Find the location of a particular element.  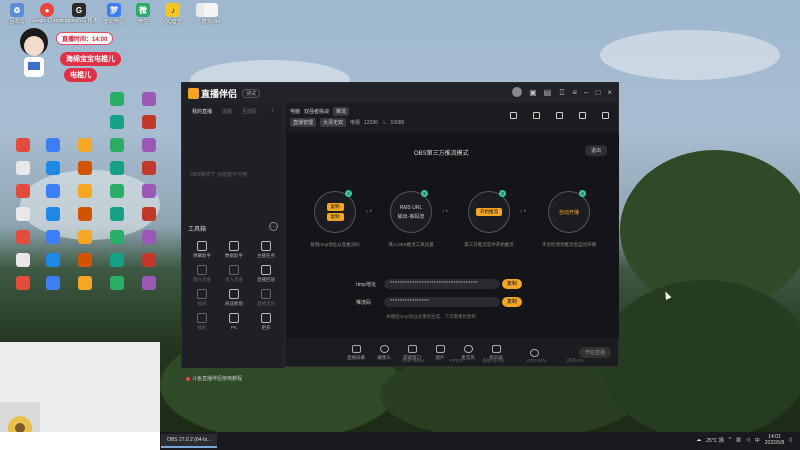

tab-my-live: 我的直播 is located at coordinates (202, 111).